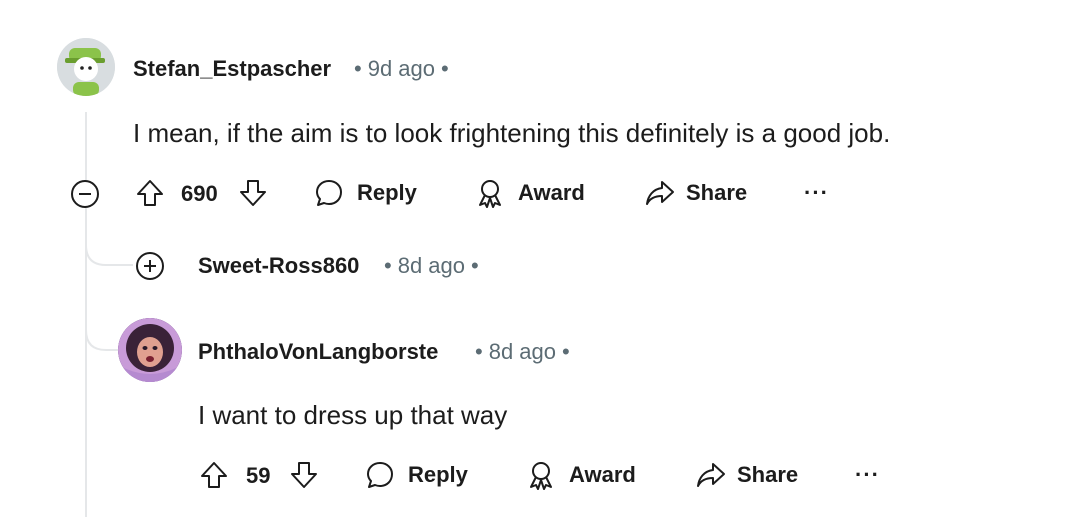 This screenshot has height=517, width=1088. What do you see at coordinates (258, 475) in the screenshot?
I see `vote-count: 59` at bounding box center [258, 475].